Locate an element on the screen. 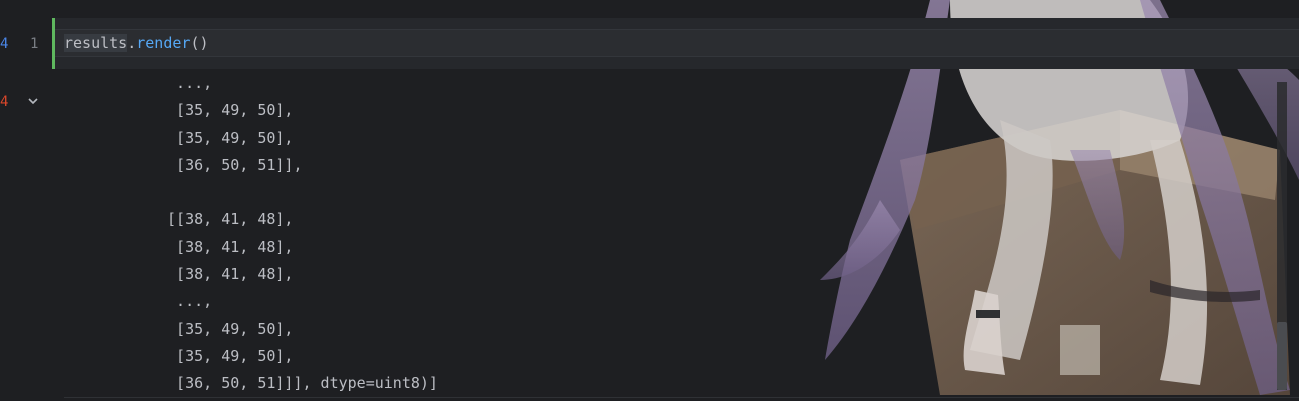 This screenshot has height=401, width=1299. code-variable: results is located at coordinates (96, 43).